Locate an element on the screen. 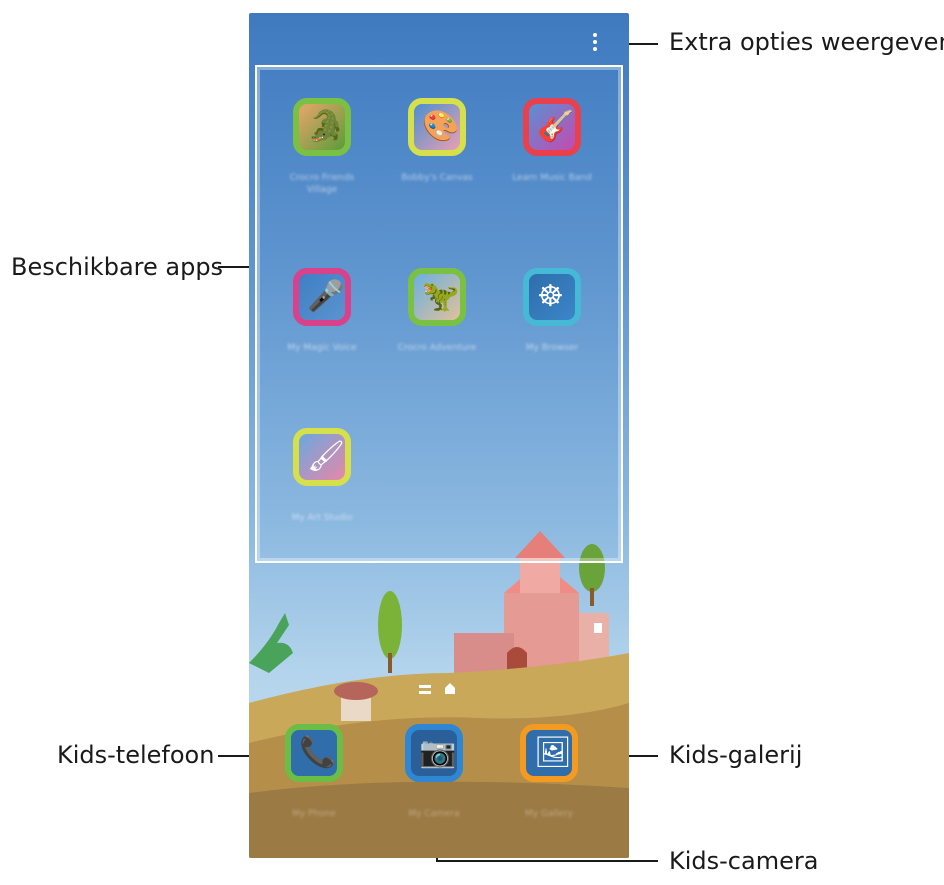 The width and height of the screenshot is (944, 885). microphone-icon: 🎤 is located at coordinates (326, 296).